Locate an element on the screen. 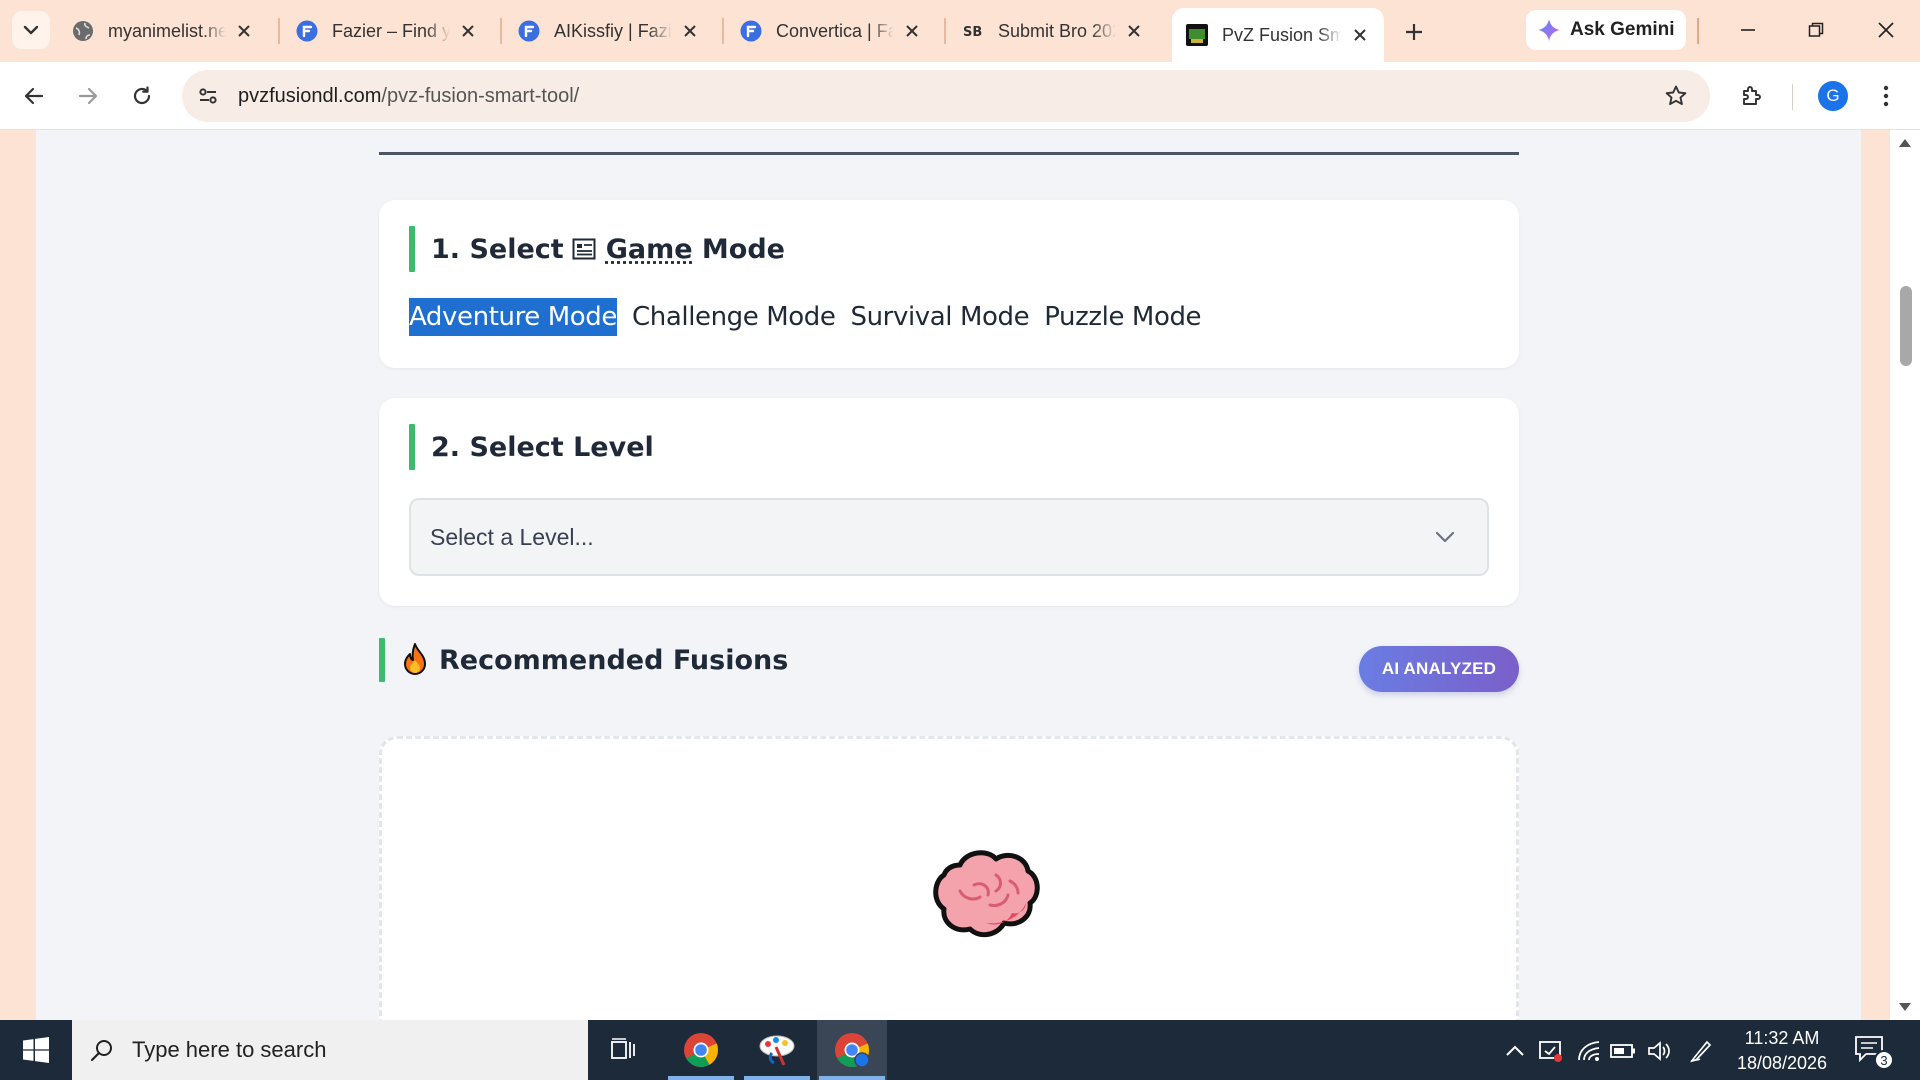  paint-brush-icon is located at coordinates (777, 1050).